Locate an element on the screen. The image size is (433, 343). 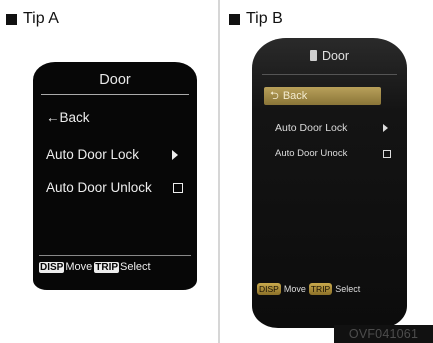
return-icon: ⮌ is located at coordinates (274, 95).